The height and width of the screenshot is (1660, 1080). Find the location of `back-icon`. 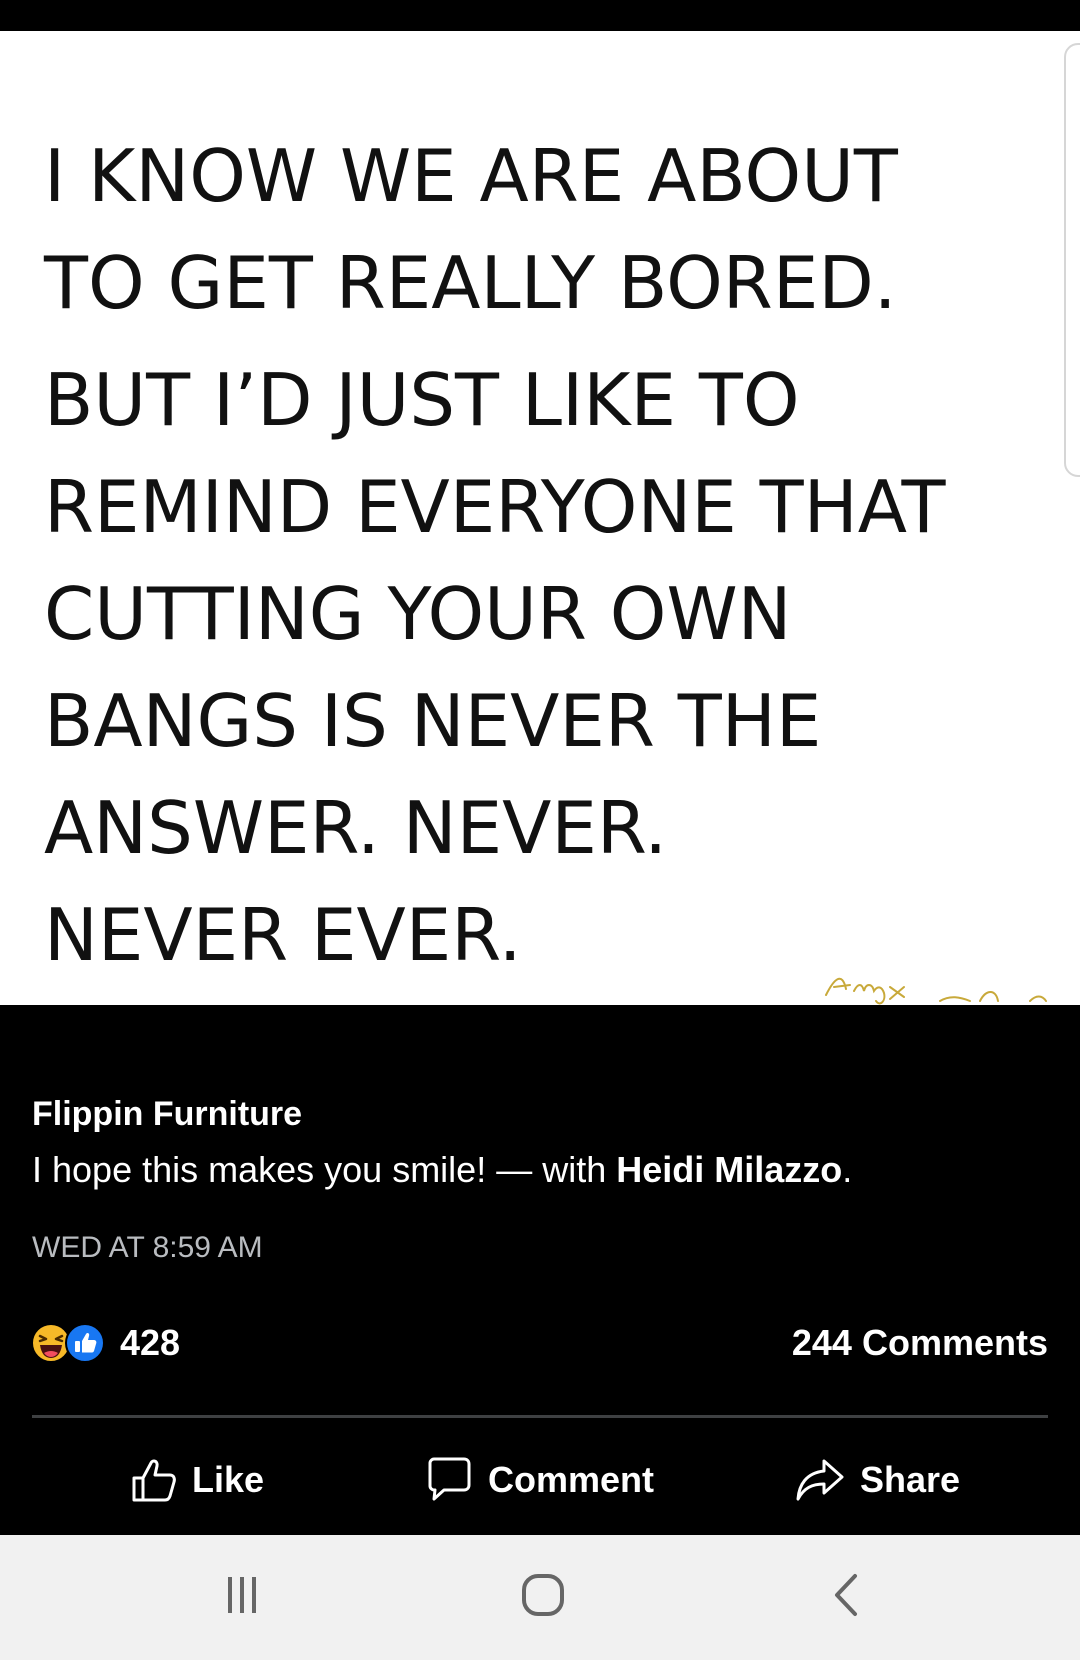

back-icon is located at coordinates (846, 1595).